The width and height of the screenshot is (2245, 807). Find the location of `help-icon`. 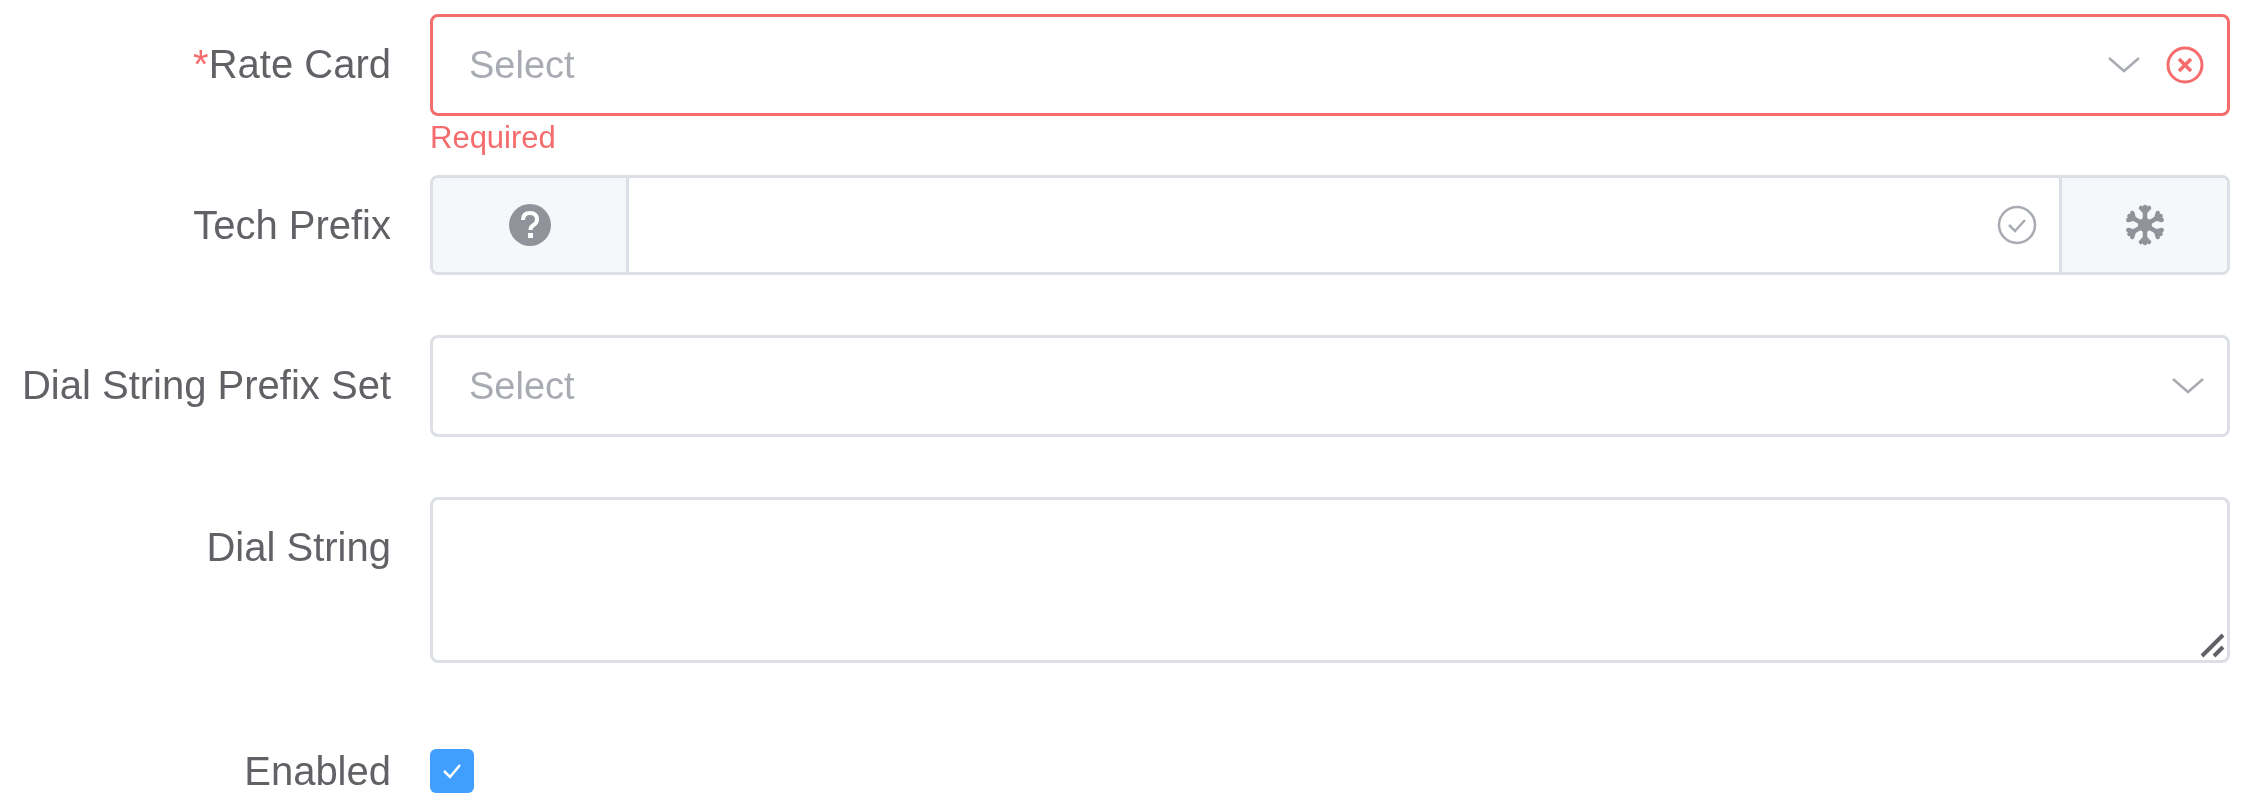

help-icon is located at coordinates (529, 225).